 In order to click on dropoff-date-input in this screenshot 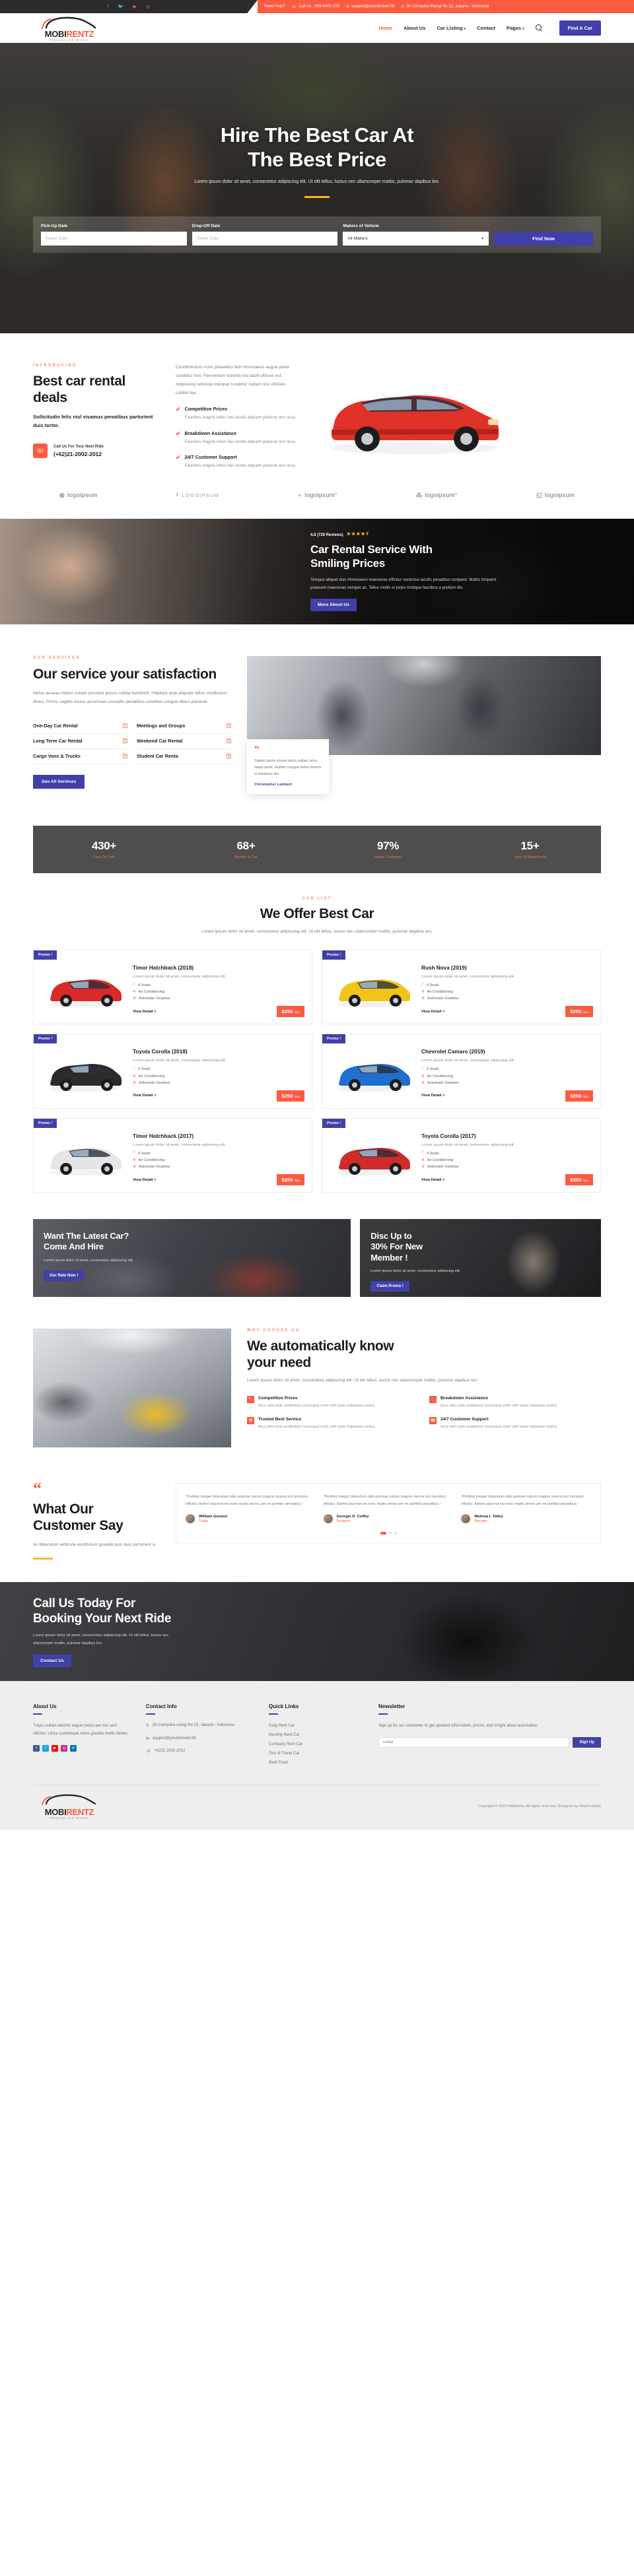, I will do `click(265, 239)`.